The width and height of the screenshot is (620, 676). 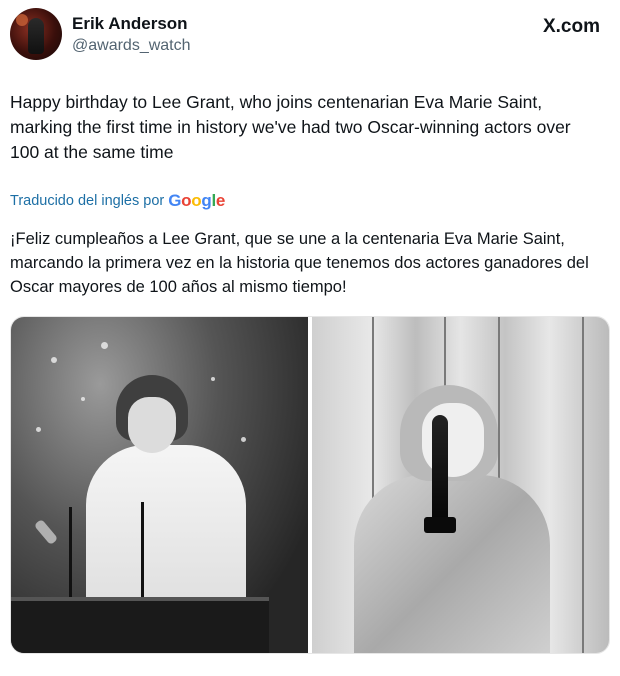 What do you see at coordinates (310, 36) in the screenshot?
I see `tweet-header: Erik Anderson @awards_watch X.com` at bounding box center [310, 36].